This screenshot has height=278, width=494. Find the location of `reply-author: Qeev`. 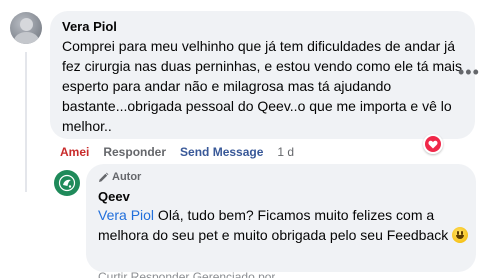

reply-author: Qeev is located at coordinates (114, 196).